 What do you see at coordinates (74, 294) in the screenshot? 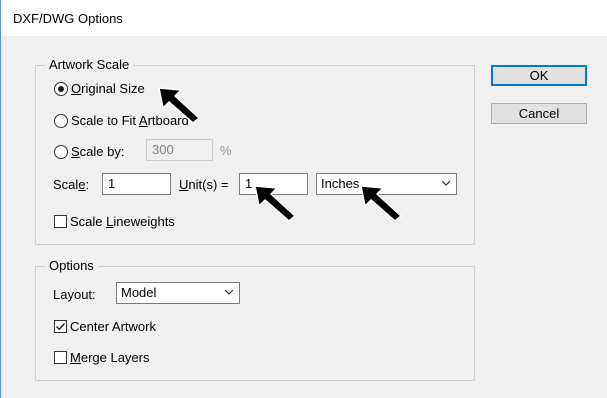
I see `layout-label: Layout:` at bounding box center [74, 294].